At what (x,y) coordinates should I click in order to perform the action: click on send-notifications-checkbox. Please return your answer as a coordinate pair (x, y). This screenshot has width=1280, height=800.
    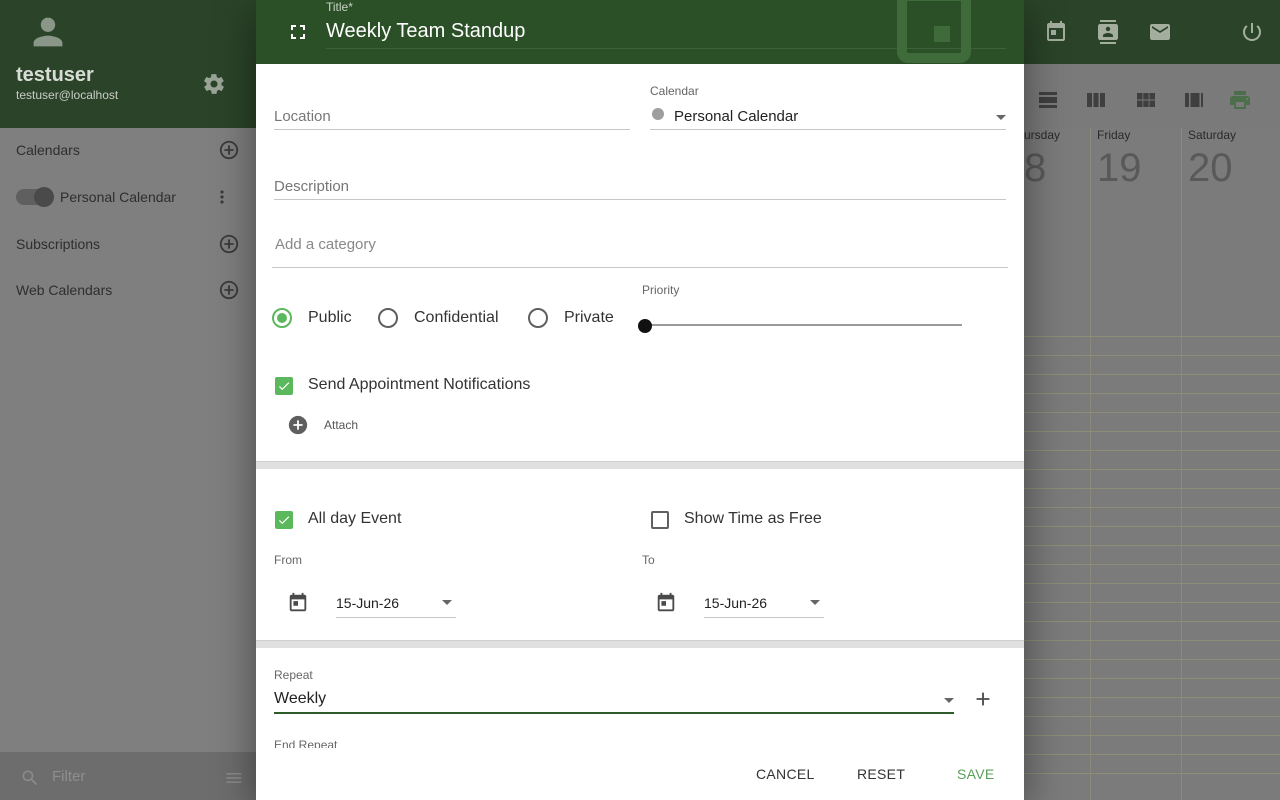
    Looking at the image, I should click on (284, 386).